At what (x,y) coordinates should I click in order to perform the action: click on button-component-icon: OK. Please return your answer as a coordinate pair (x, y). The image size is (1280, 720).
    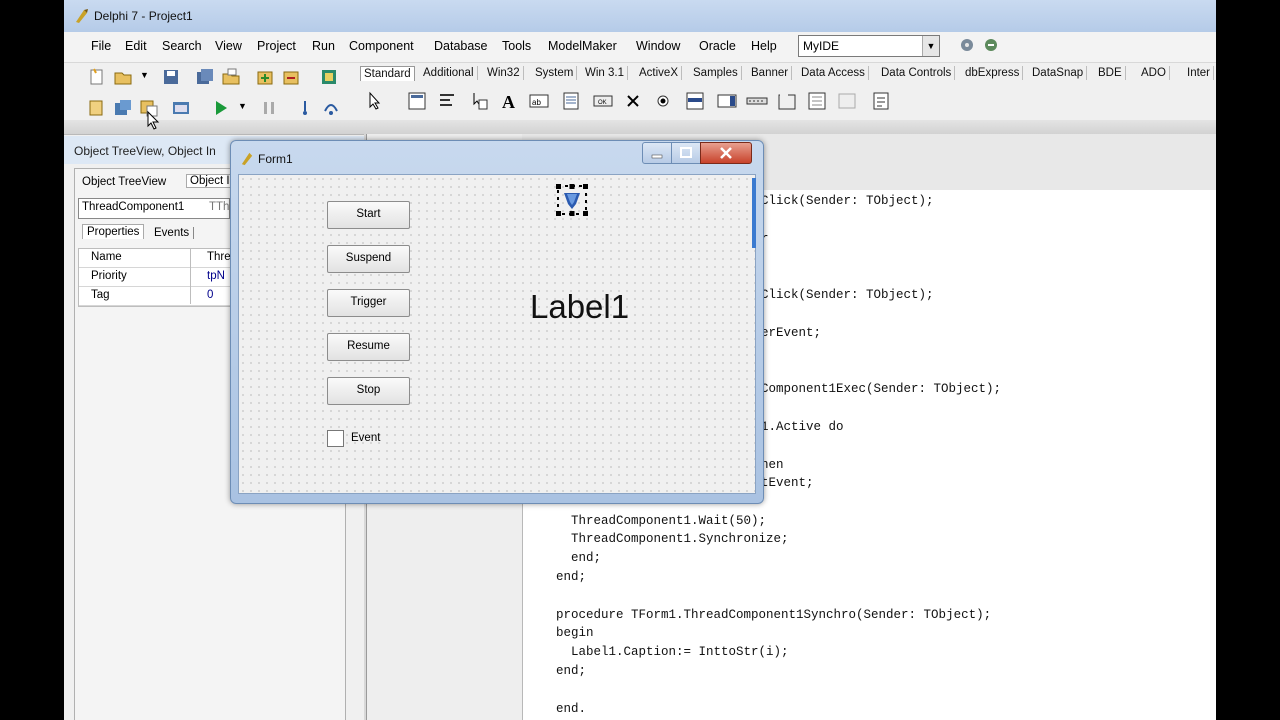
    Looking at the image, I should click on (603, 101).